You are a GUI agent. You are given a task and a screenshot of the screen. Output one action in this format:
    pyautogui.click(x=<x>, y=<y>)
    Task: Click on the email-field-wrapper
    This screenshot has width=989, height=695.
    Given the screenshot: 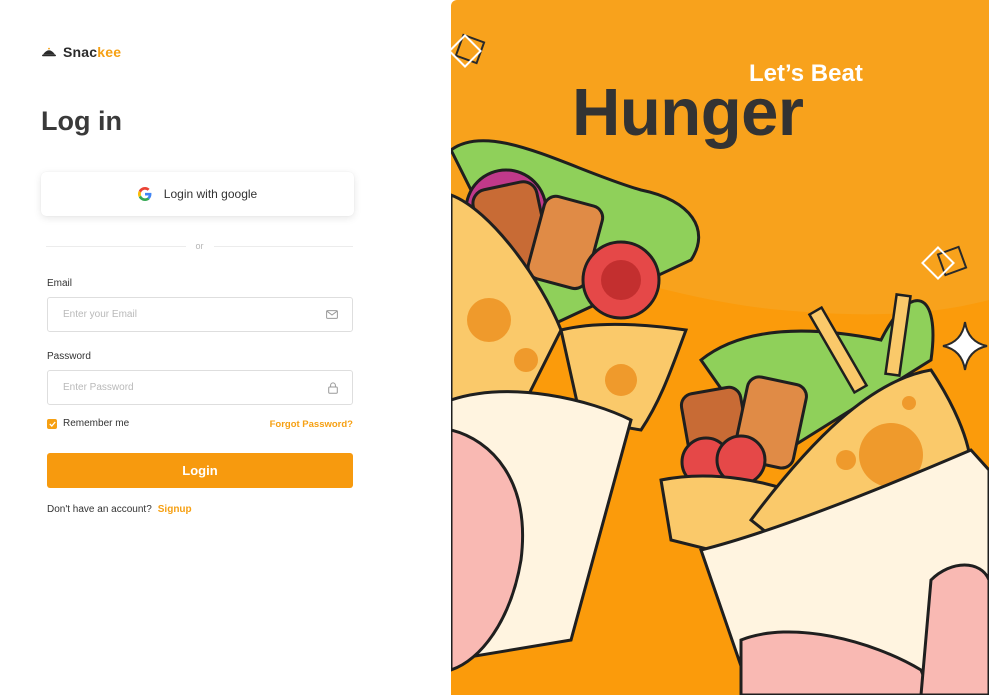 What is the action you would take?
    pyautogui.click(x=200, y=314)
    